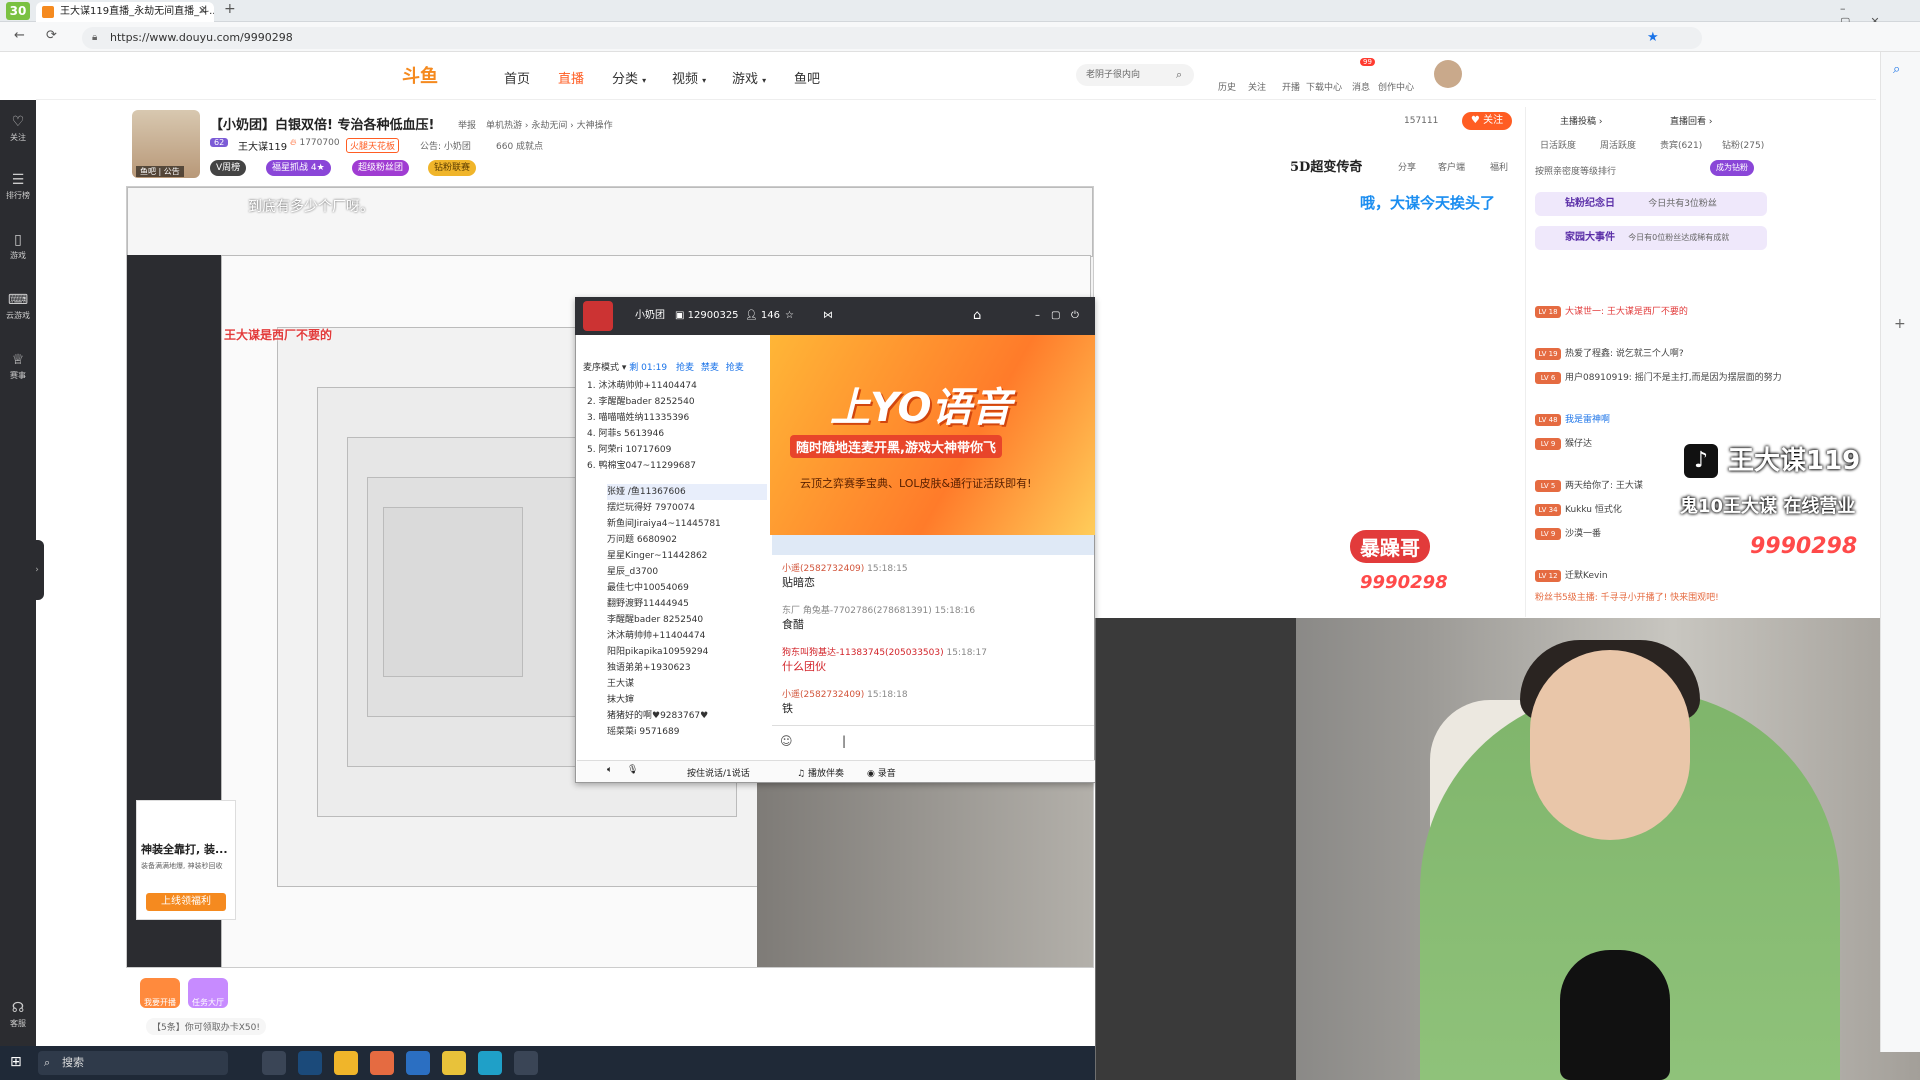 The image size is (1920, 1080). I want to click on share-link: 分享, so click(1407, 166).